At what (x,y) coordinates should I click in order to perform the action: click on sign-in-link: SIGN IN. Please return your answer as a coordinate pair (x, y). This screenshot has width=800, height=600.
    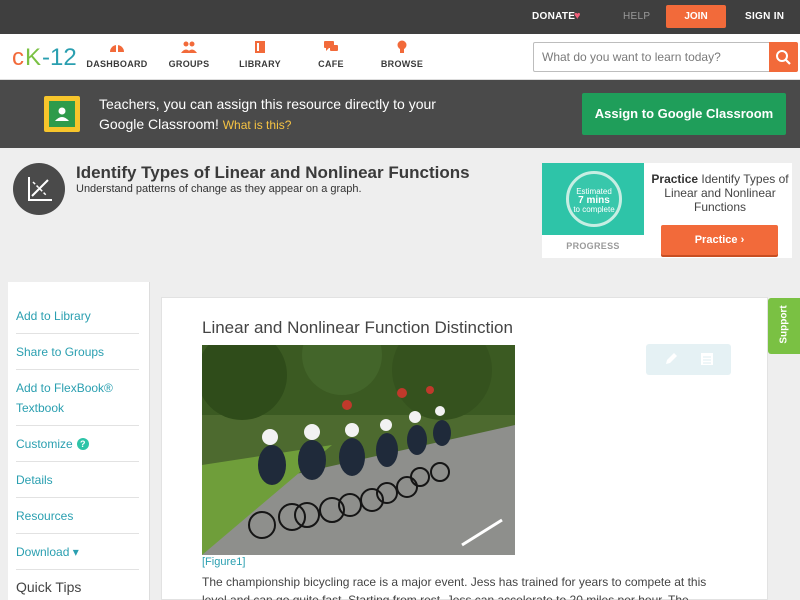
    Looking at the image, I should click on (764, 16).